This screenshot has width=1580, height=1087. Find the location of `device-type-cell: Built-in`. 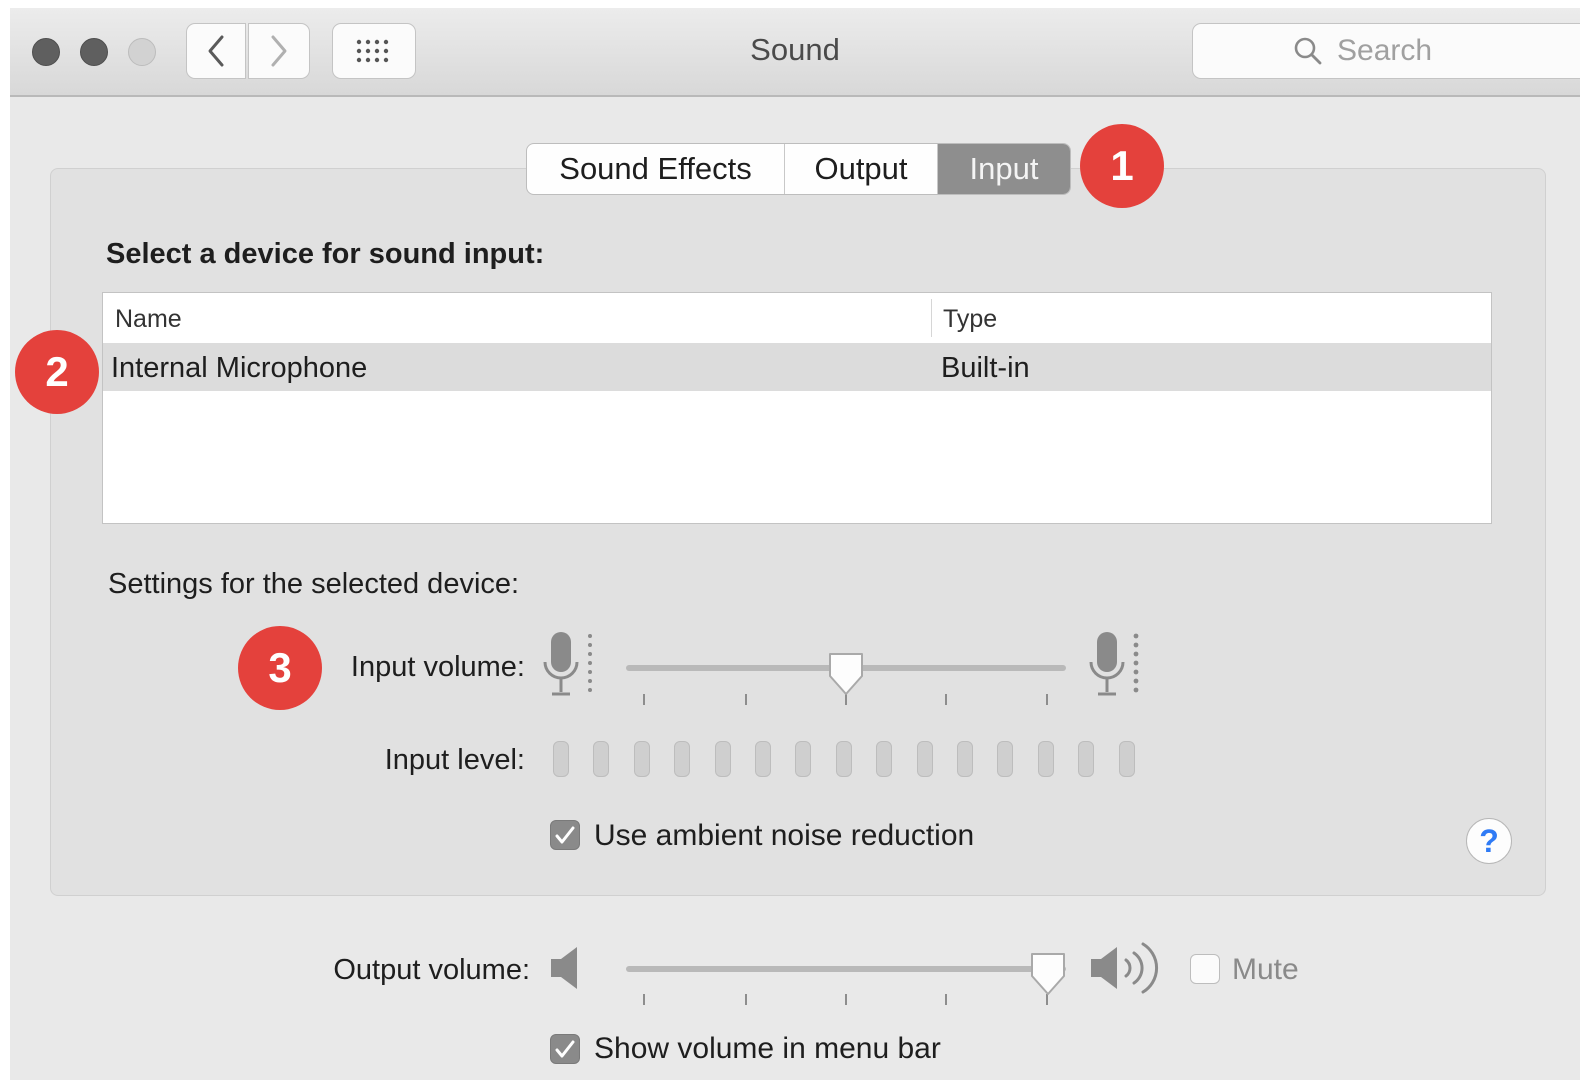

device-type-cell: Built-in is located at coordinates (985, 368).